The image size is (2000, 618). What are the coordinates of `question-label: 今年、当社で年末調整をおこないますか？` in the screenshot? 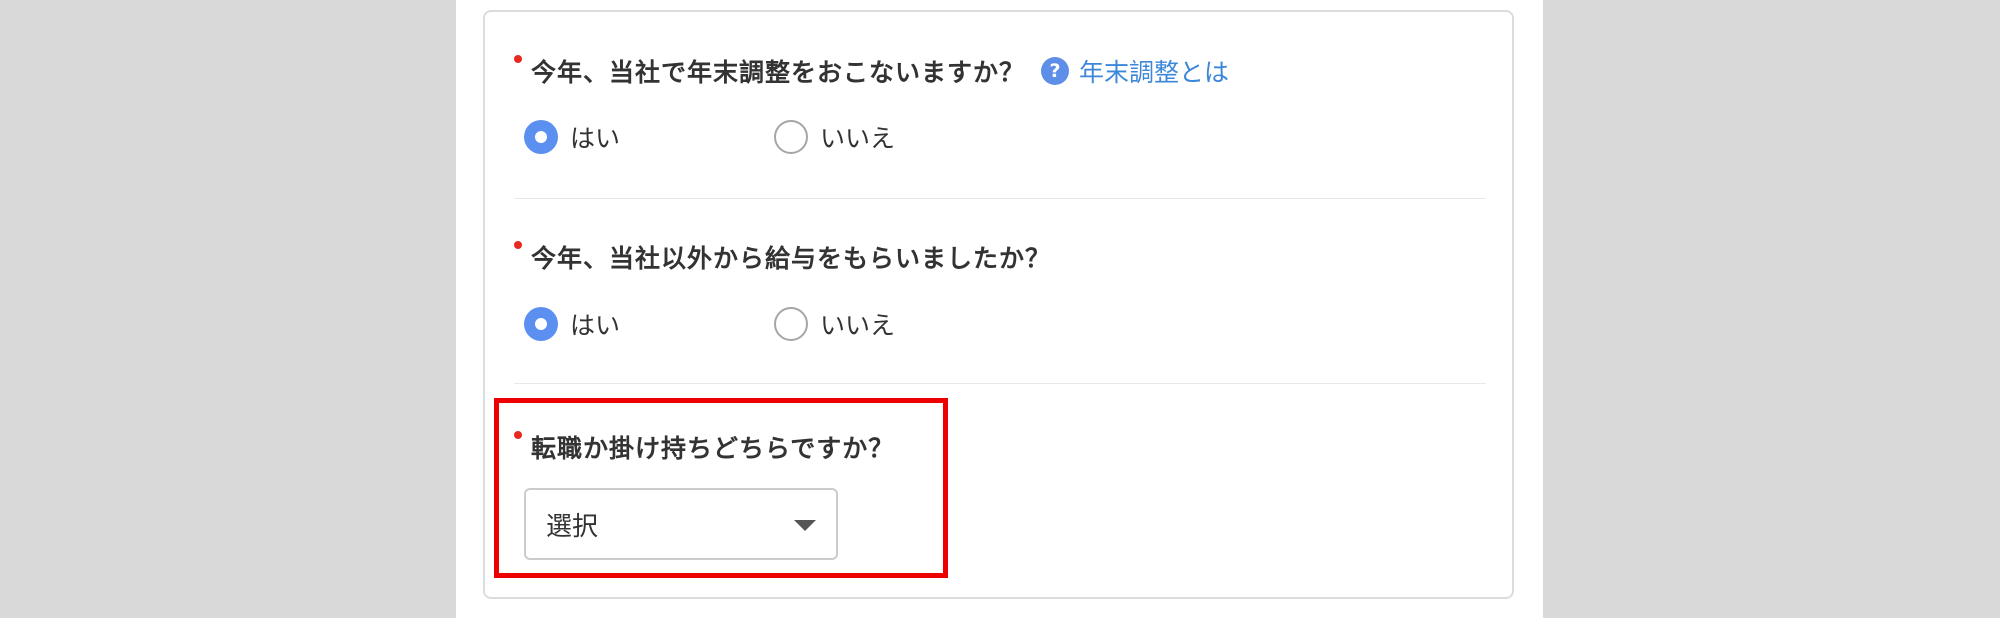 It's located at (778, 72).